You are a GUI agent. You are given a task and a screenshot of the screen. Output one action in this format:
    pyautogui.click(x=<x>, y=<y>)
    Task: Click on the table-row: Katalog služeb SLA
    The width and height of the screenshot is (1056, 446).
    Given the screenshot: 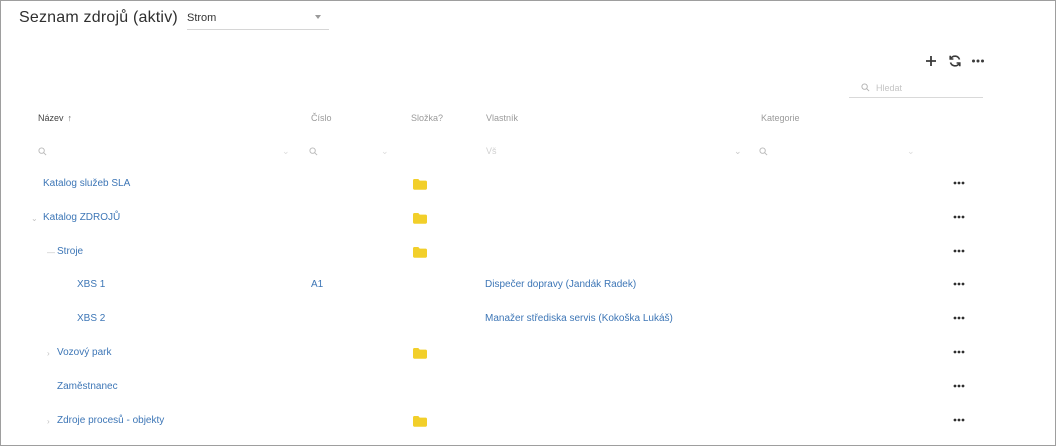 What is the action you would take?
    pyautogui.click(x=529, y=184)
    